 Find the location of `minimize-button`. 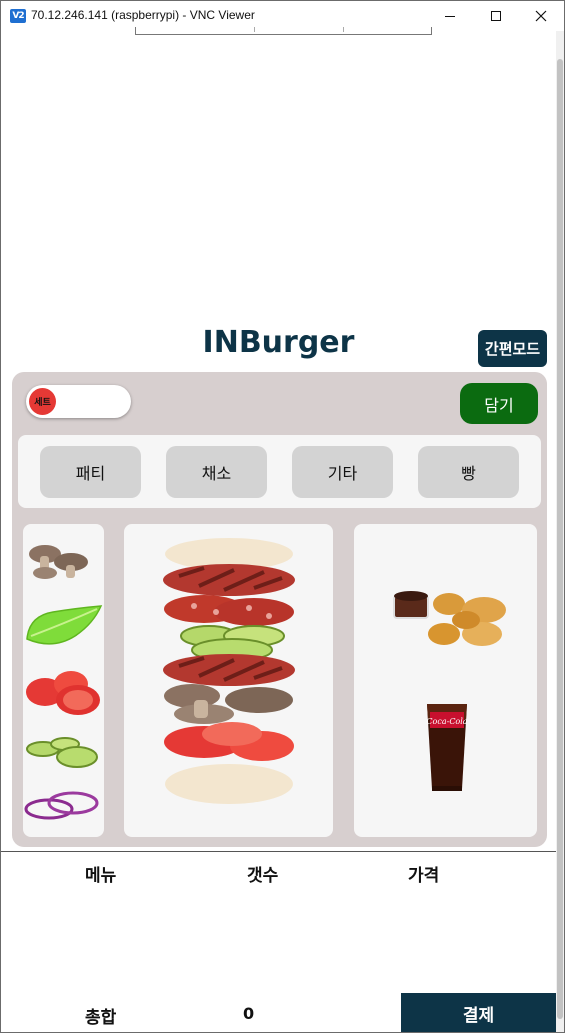

minimize-button is located at coordinates (450, 16).